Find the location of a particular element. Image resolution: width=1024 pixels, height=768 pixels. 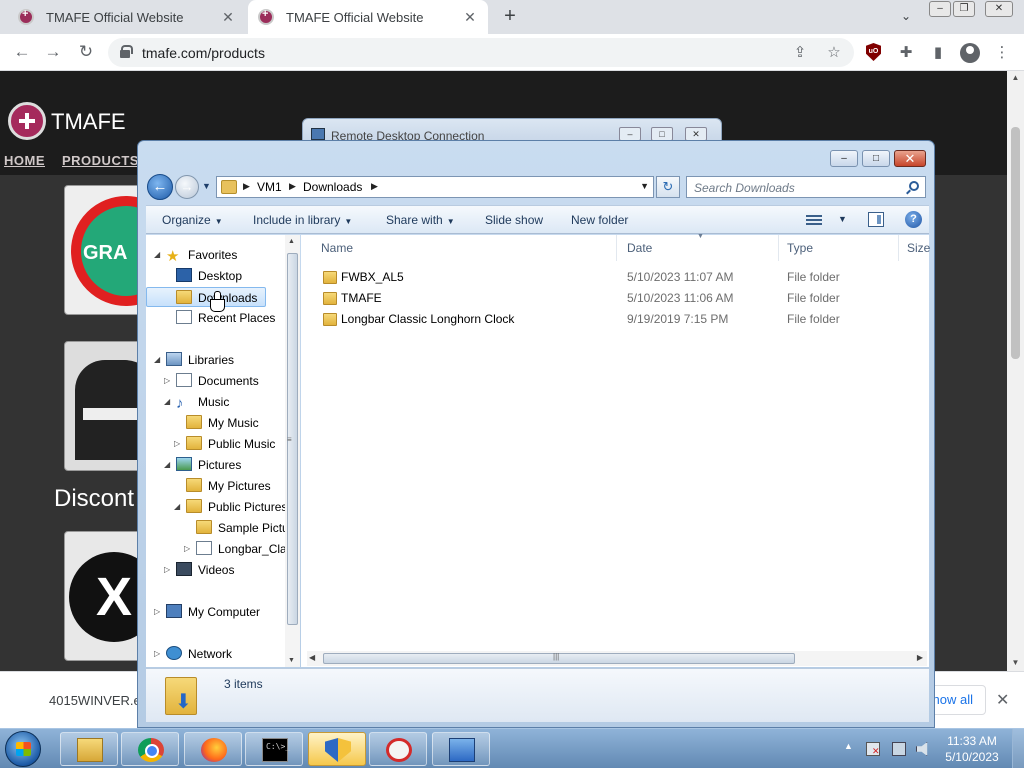

taskbar-command-prompt: C:\>_ is located at coordinates (274, 749).